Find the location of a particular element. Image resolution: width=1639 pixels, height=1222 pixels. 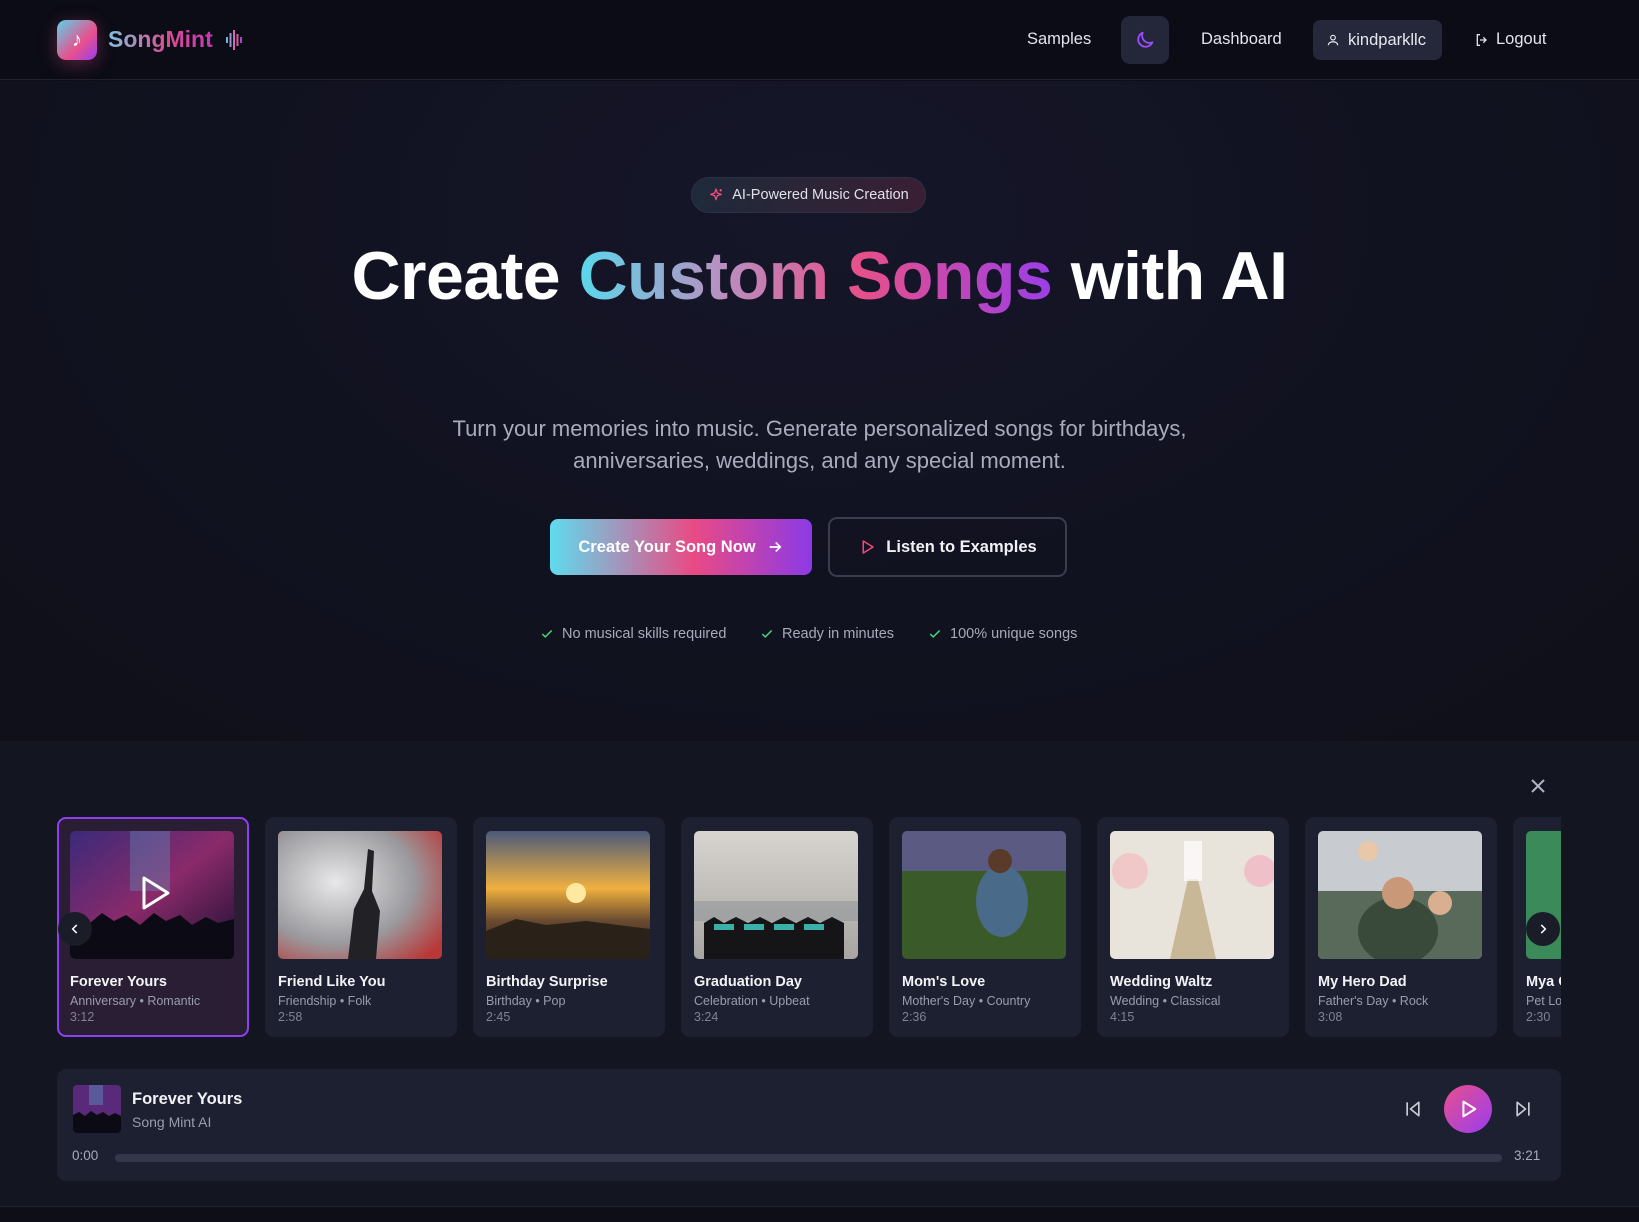

feature-unique-songs: 100% unique songs is located at coordinates (1002, 634).